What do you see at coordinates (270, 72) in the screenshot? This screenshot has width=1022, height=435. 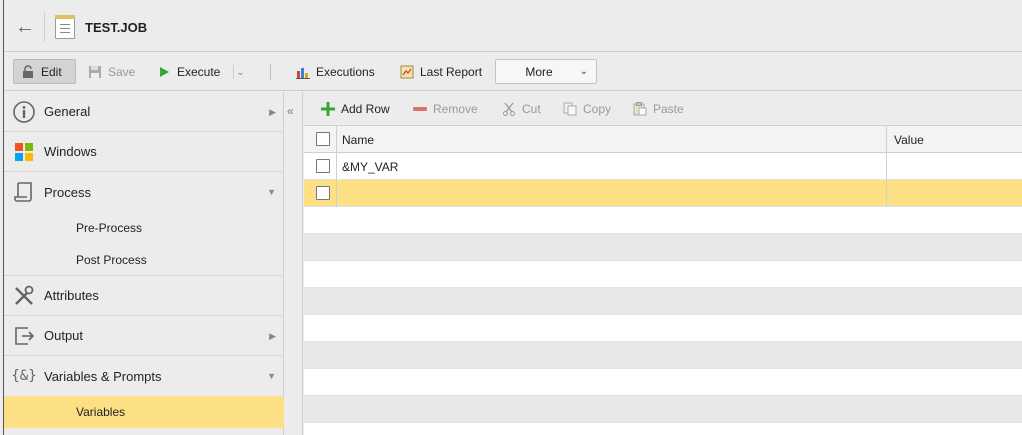 I see `toolbar-divider` at bounding box center [270, 72].